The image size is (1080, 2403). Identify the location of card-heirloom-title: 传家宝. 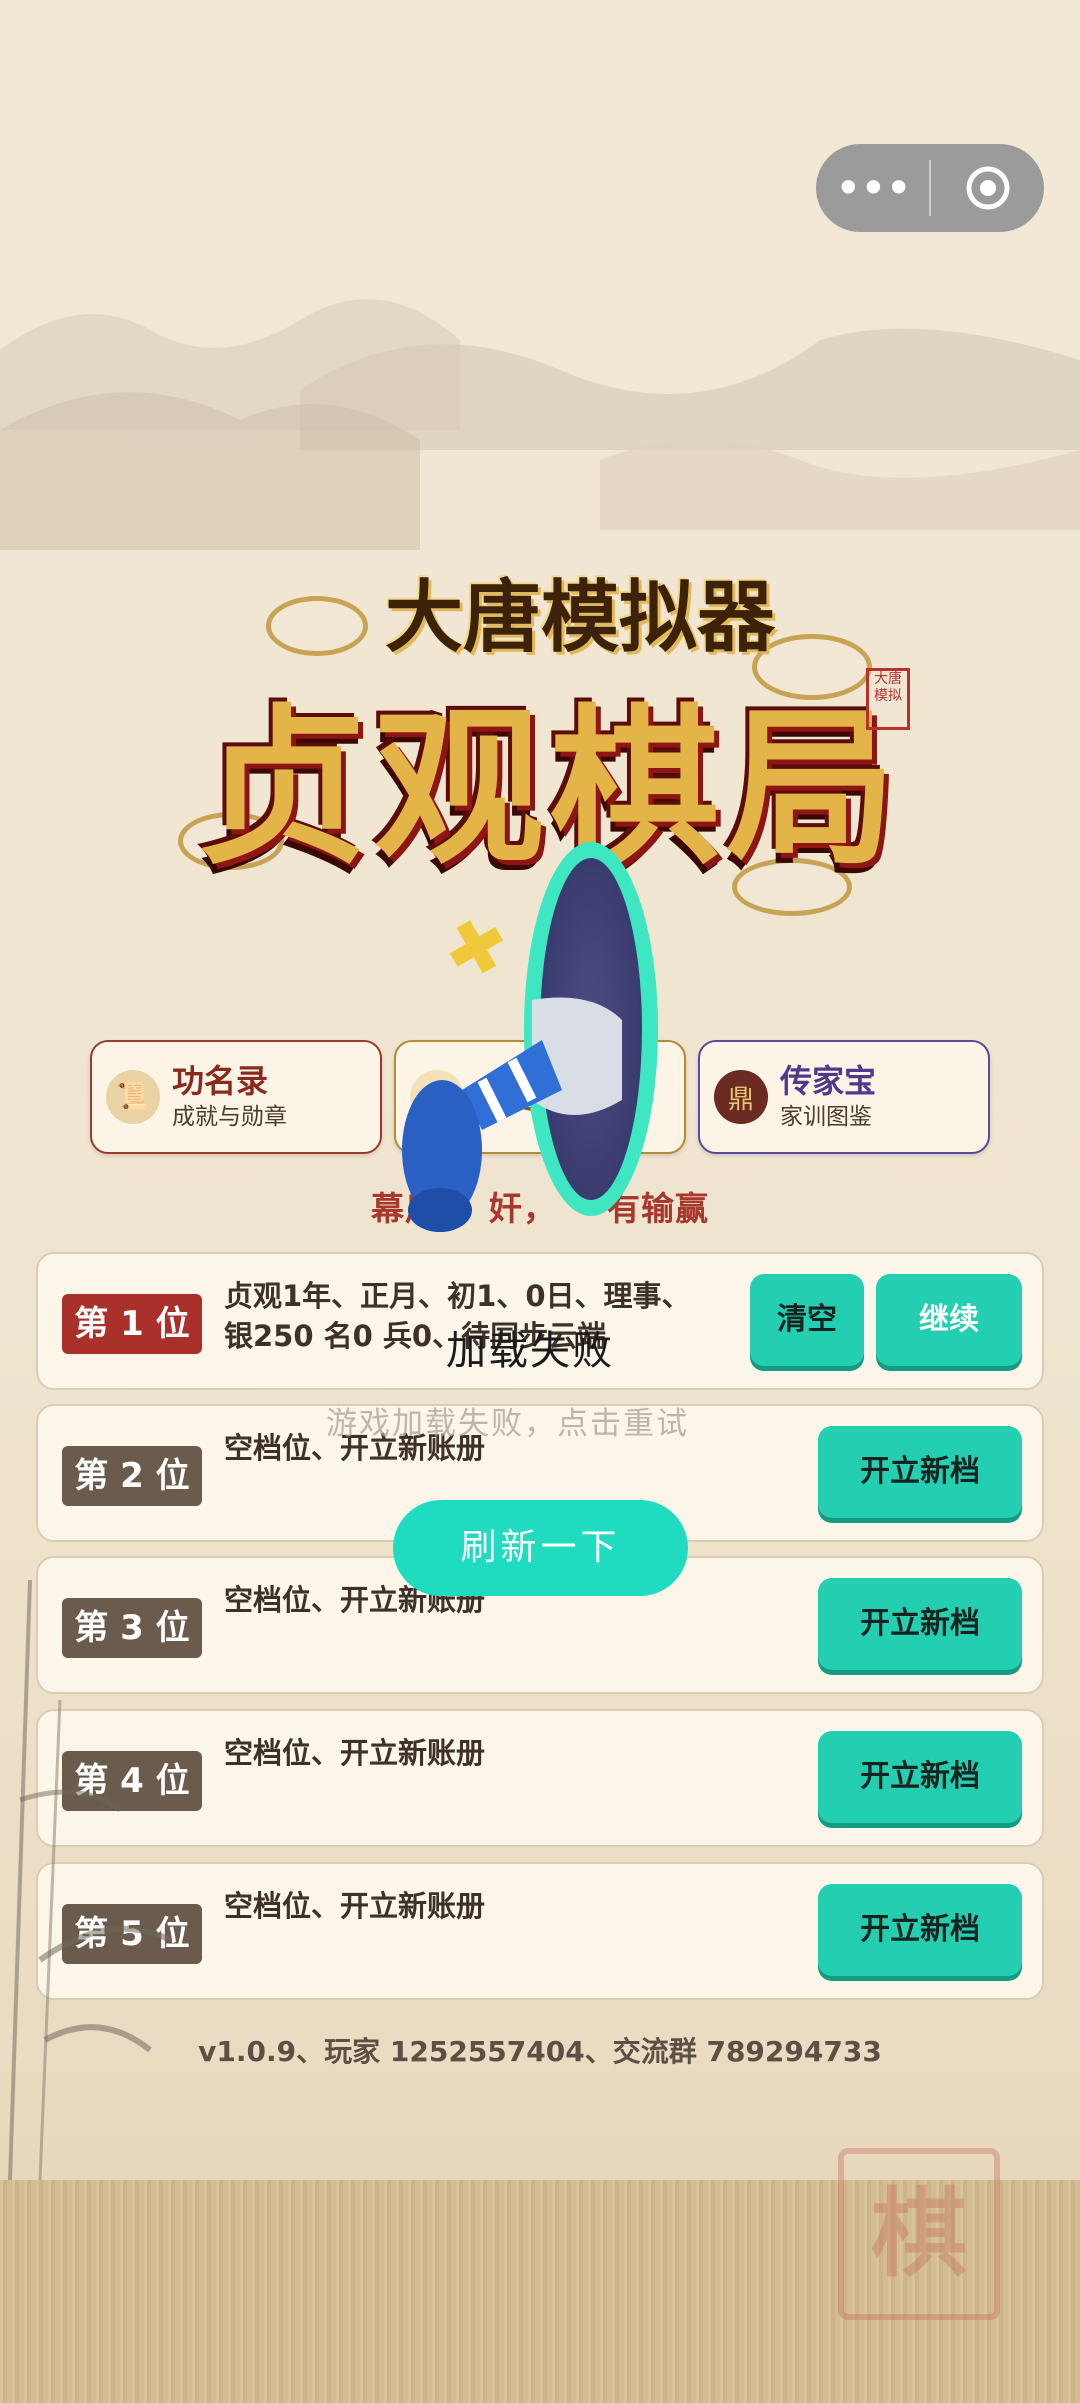
(828, 1081).